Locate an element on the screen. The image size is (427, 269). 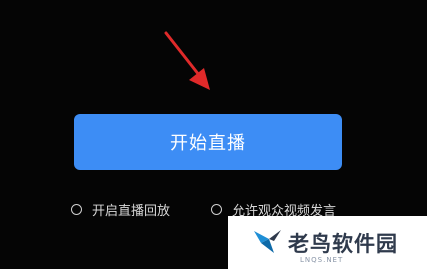
site-watermark: 老鸟软件园 LNQS.NET is located at coordinates (327, 242).